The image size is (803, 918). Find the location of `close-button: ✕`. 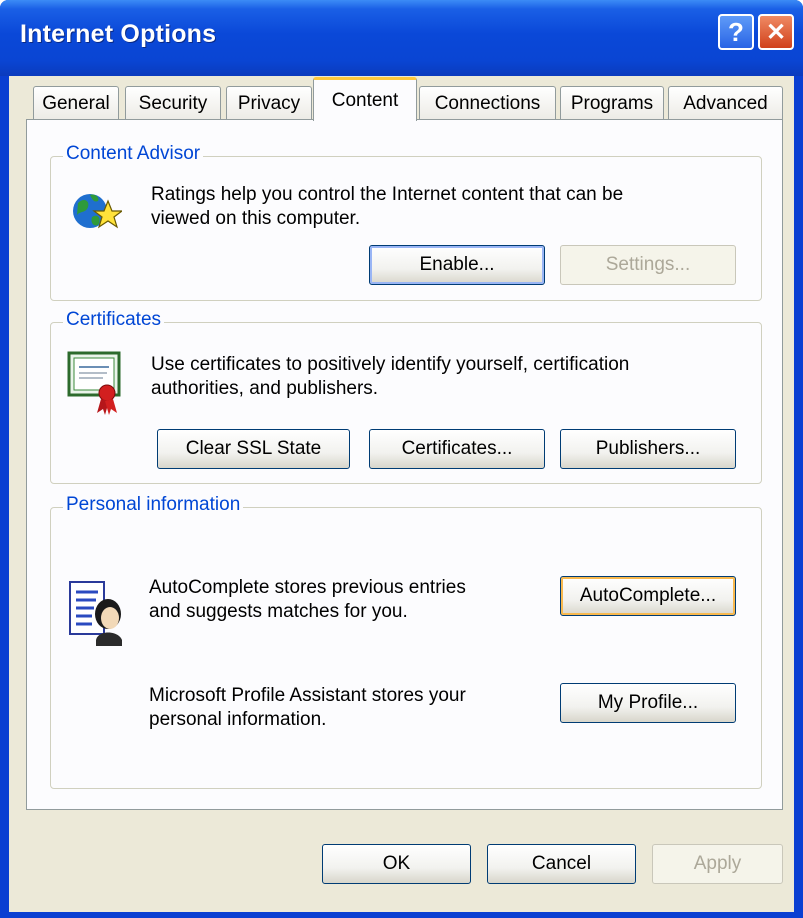

close-button: ✕ is located at coordinates (776, 32).